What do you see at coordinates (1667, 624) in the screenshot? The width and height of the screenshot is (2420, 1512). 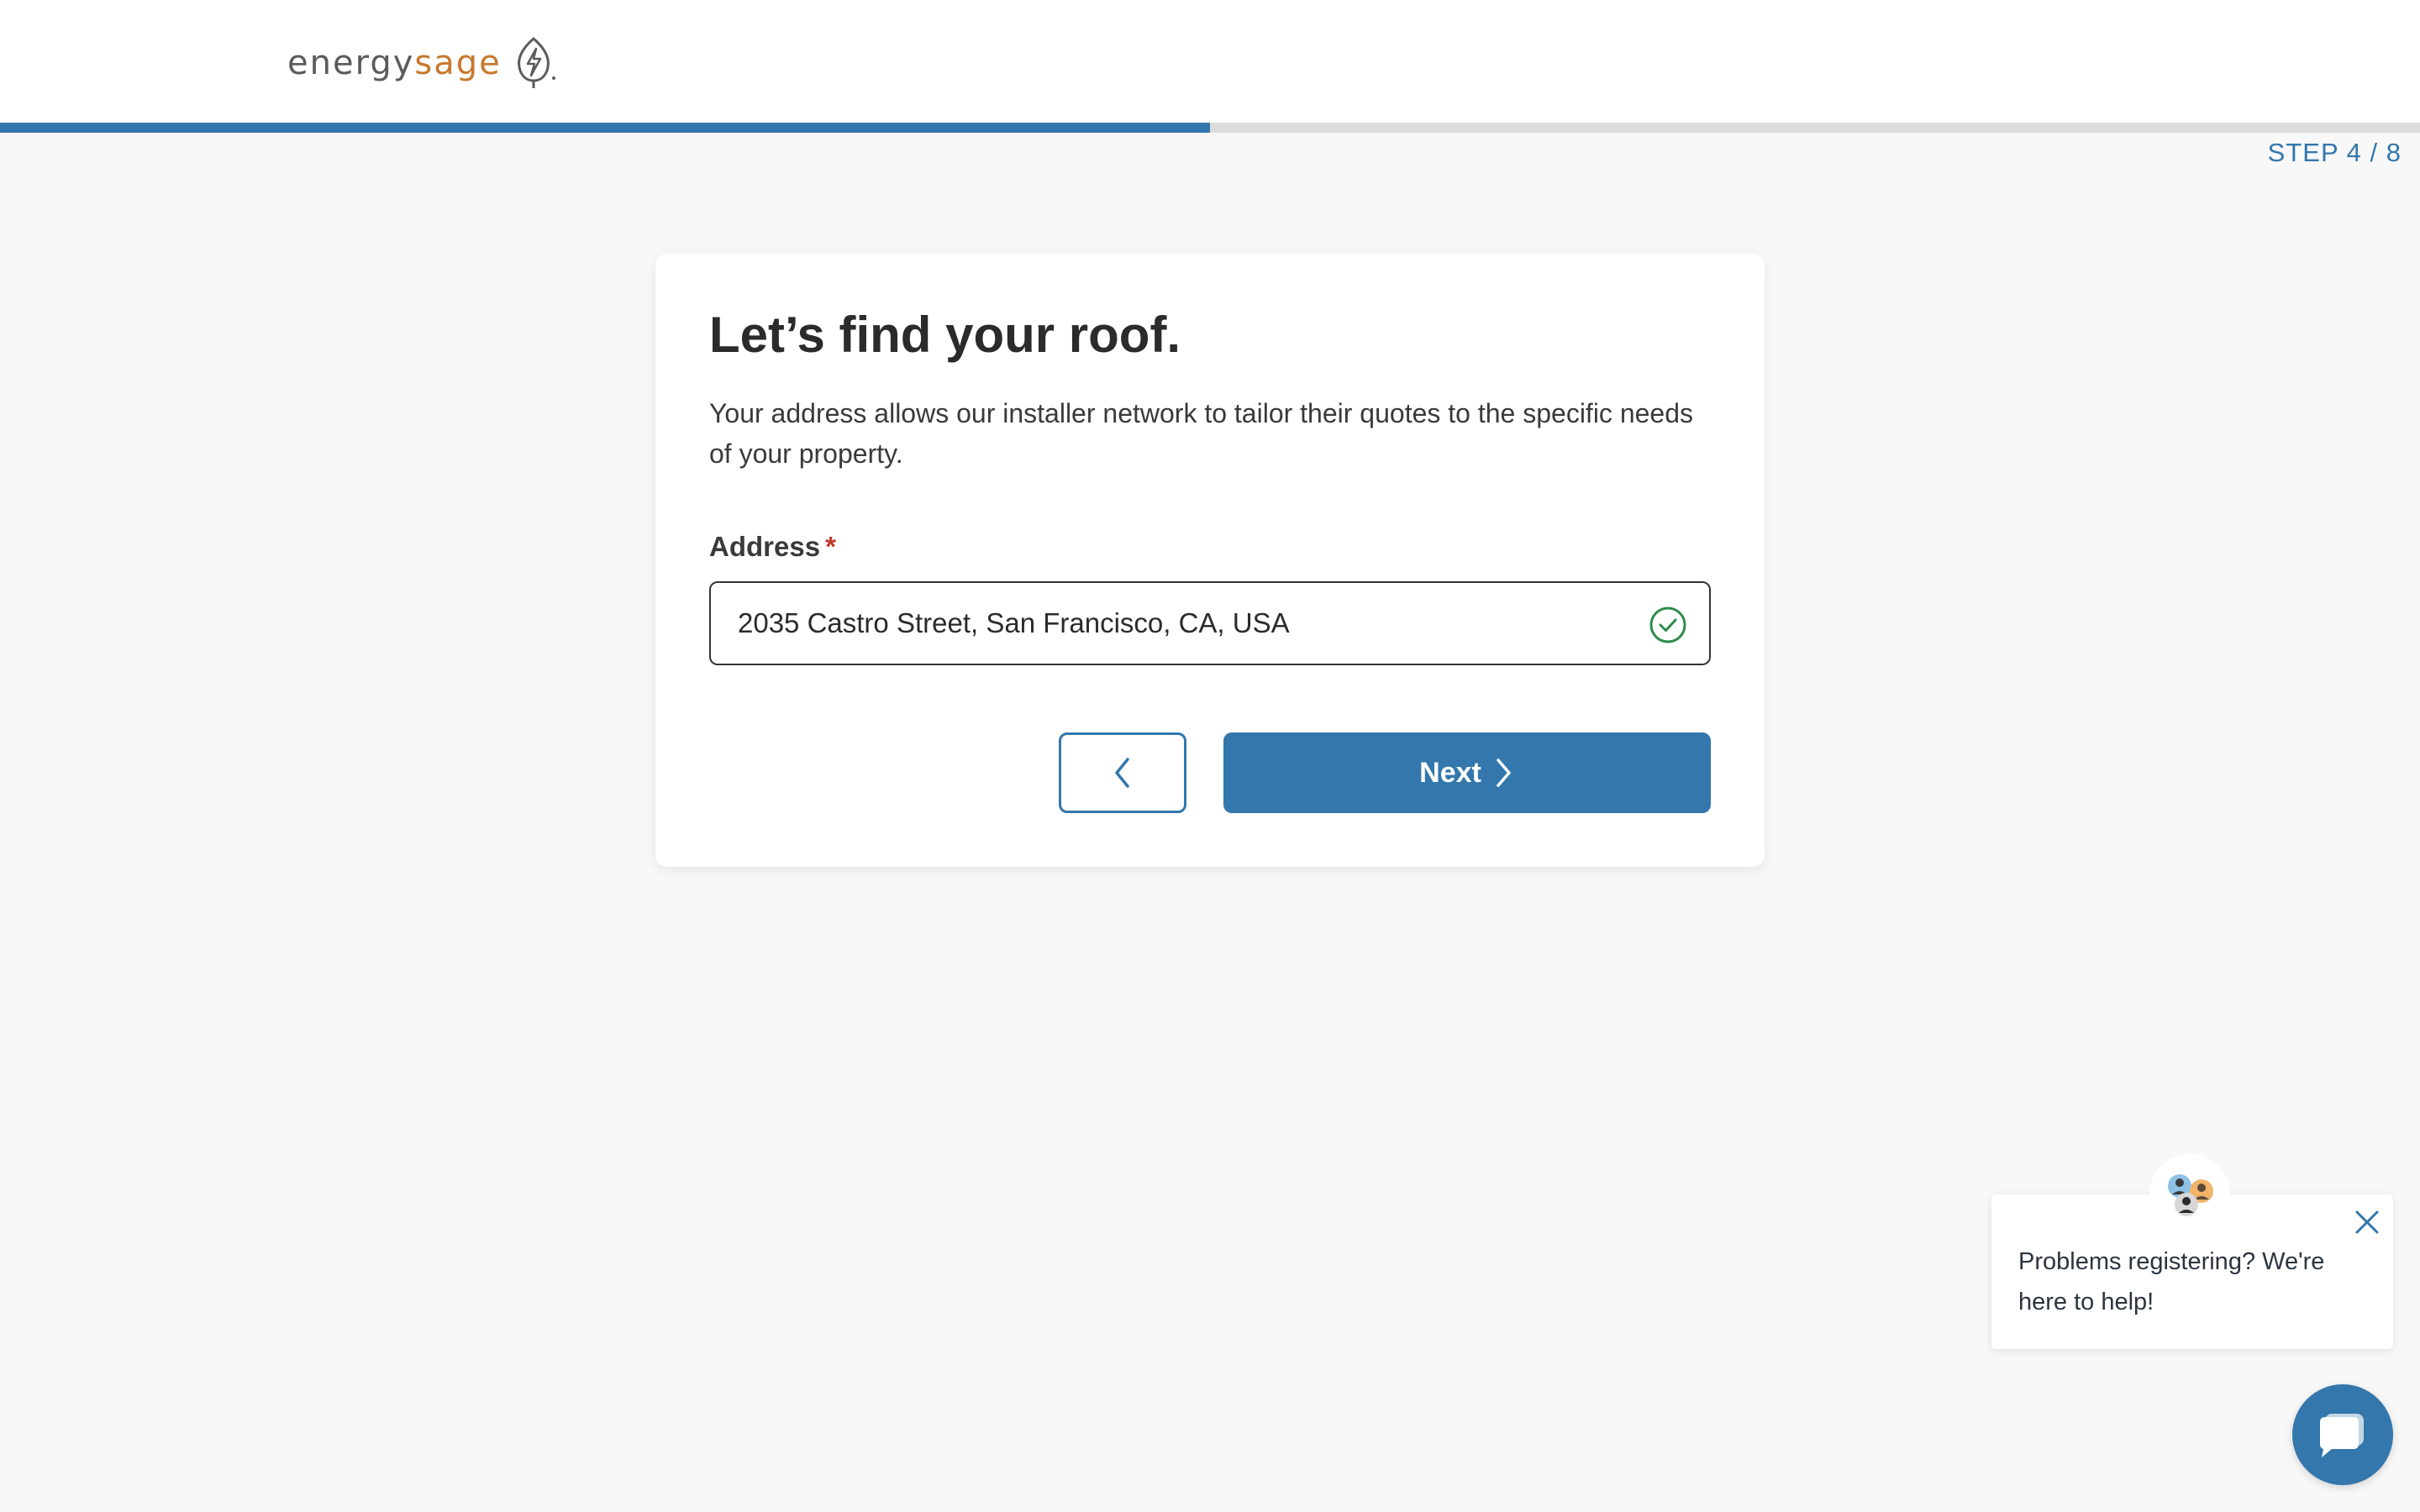 I see `check-circle-icon` at bounding box center [1667, 624].